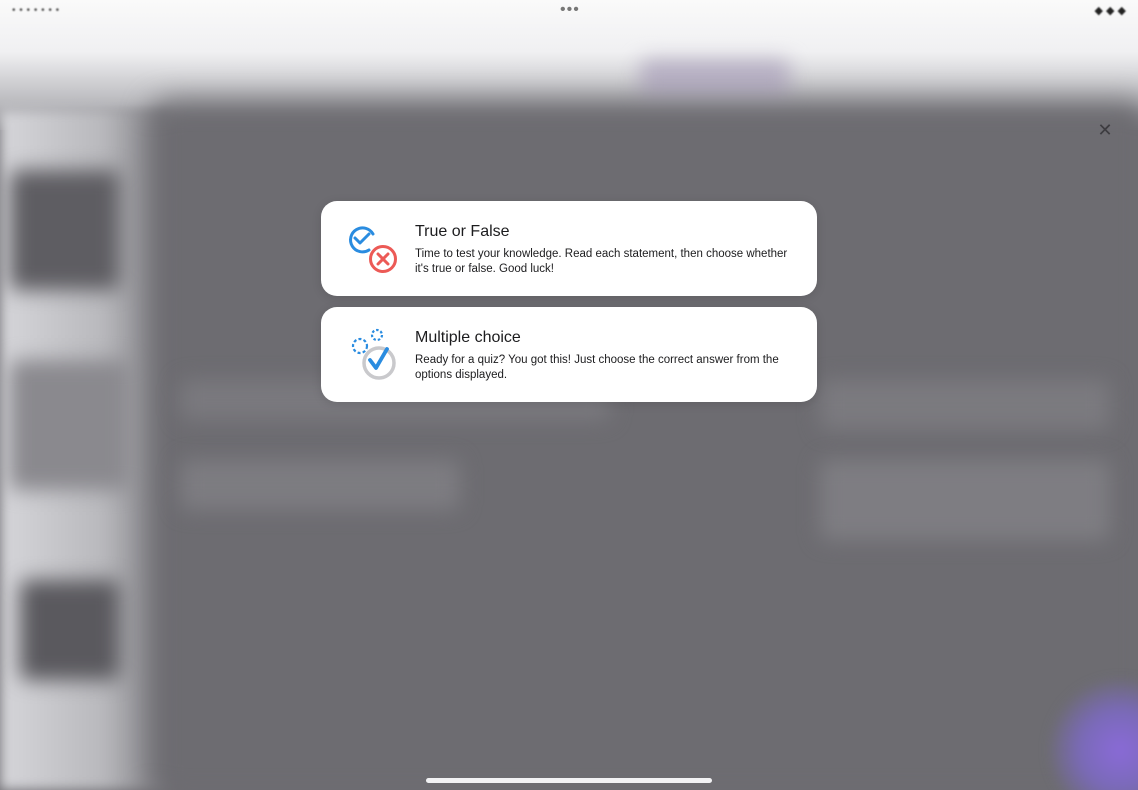 The height and width of the screenshot is (790, 1138). I want to click on status-bar-indicators: ◆ ◆ ◆, so click(1110, 11).